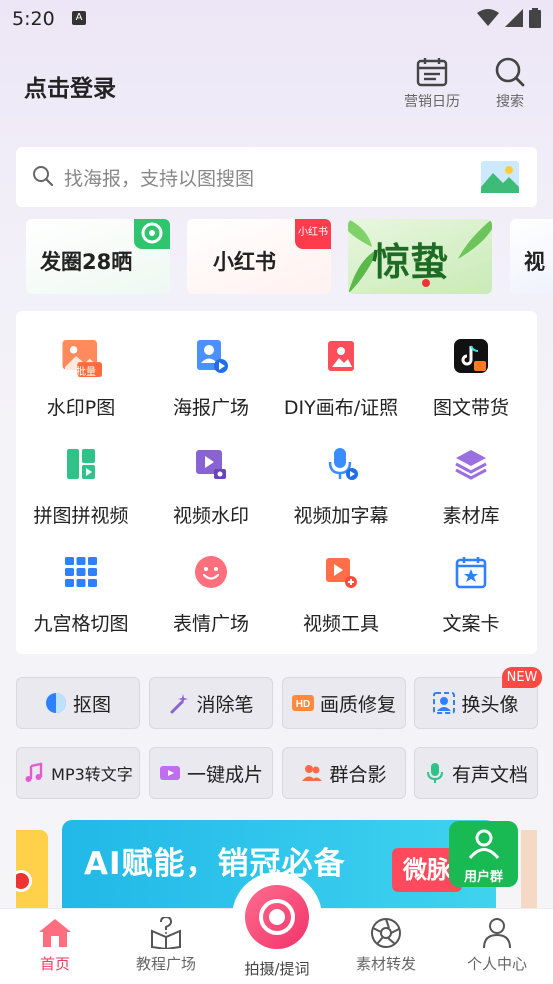 The image size is (553, 984). What do you see at coordinates (471, 581) in the screenshot?
I see `grid-item-copy-card: 文案卡` at bounding box center [471, 581].